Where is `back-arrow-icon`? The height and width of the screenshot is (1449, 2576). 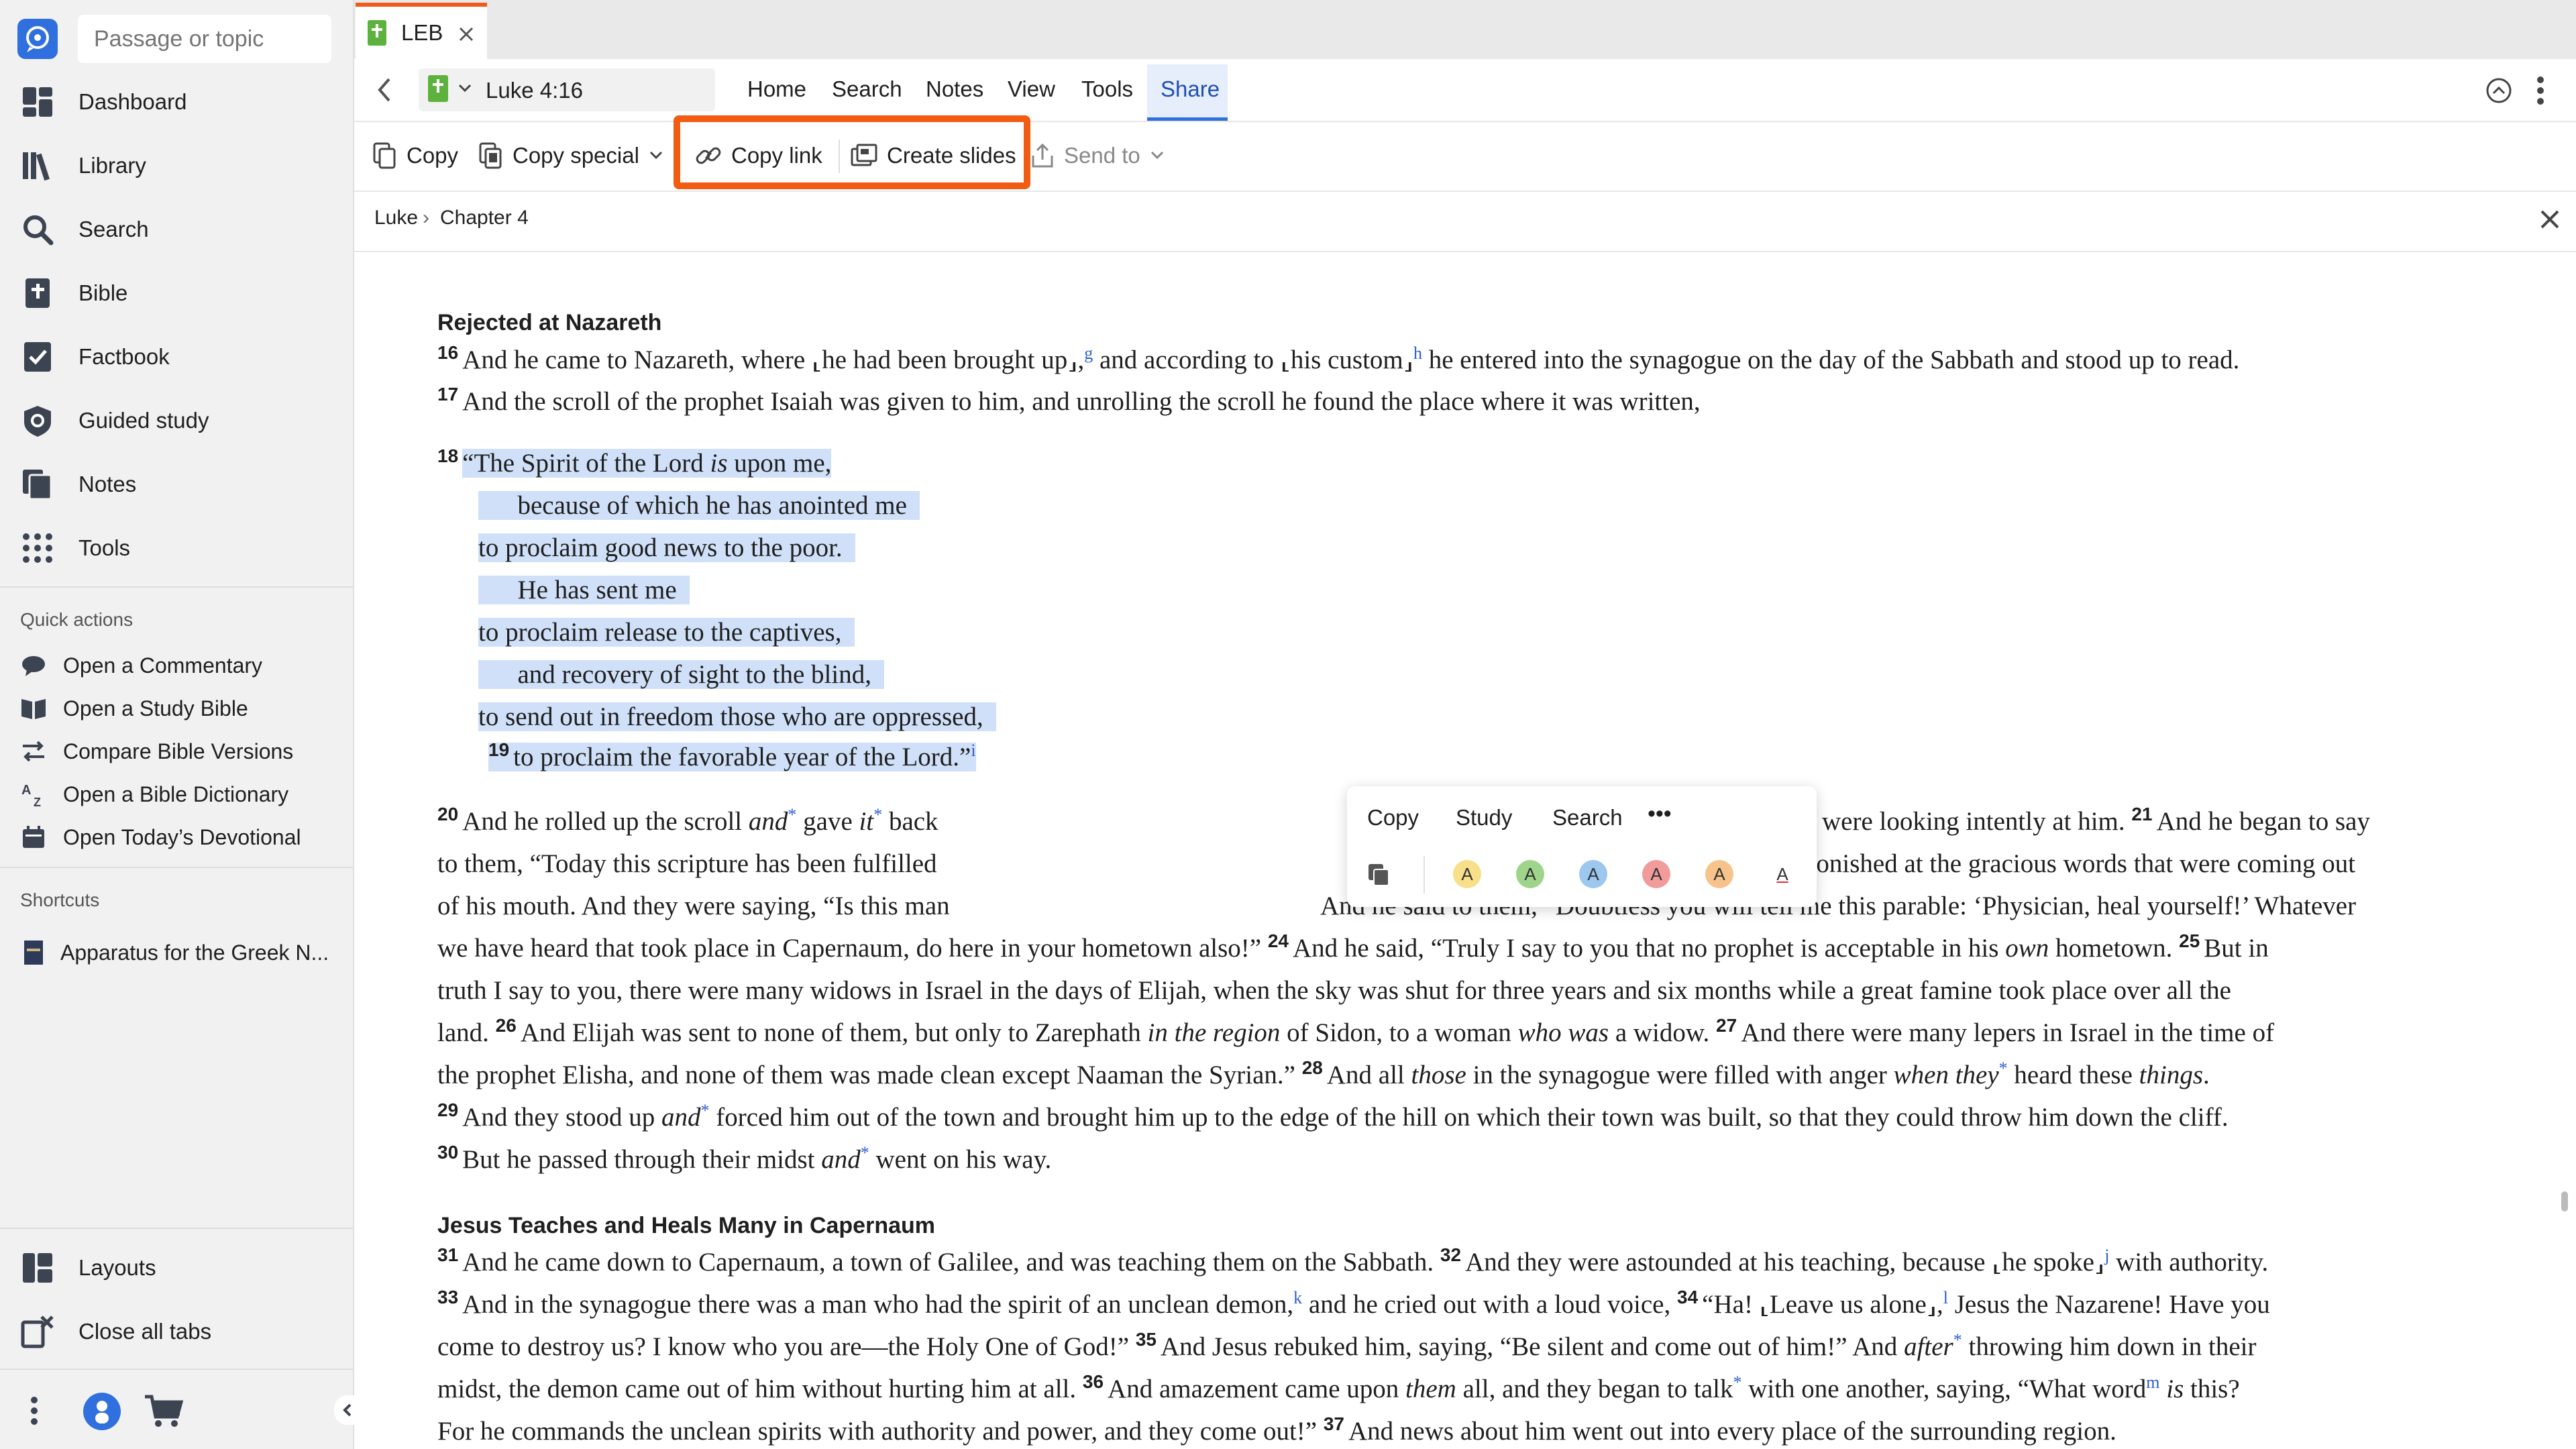 back-arrow-icon is located at coordinates (384, 90).